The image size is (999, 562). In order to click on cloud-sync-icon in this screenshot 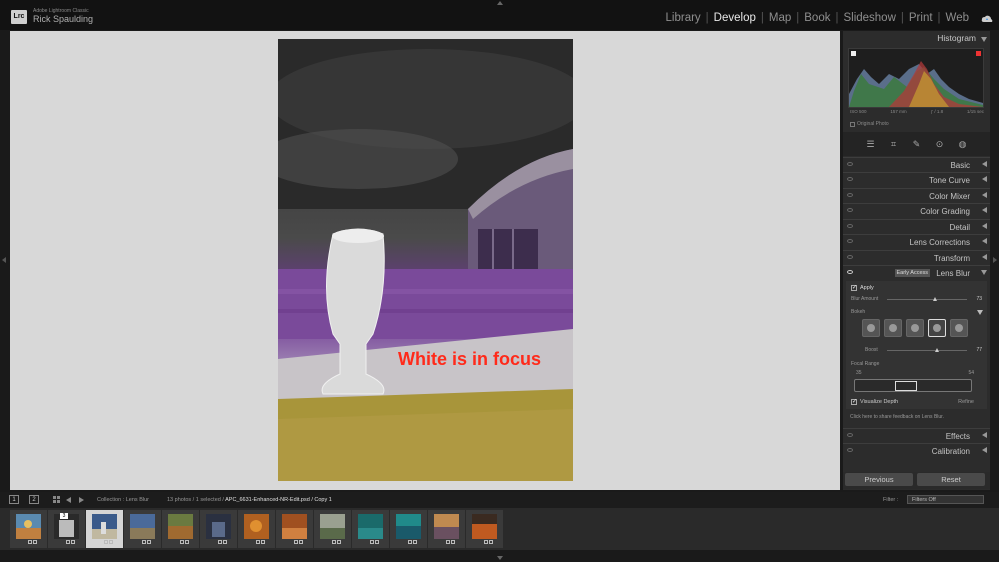, I will do `click(987, 19)`.